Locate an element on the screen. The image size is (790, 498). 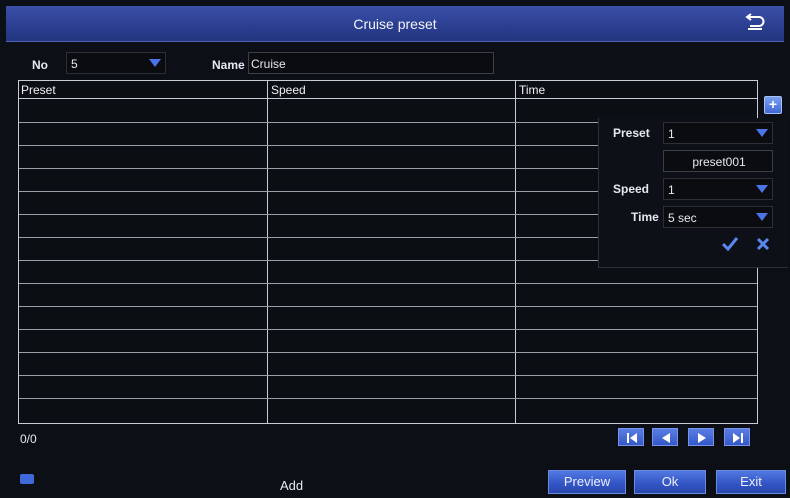
name-label: Name is located at coordinates (228, 65).